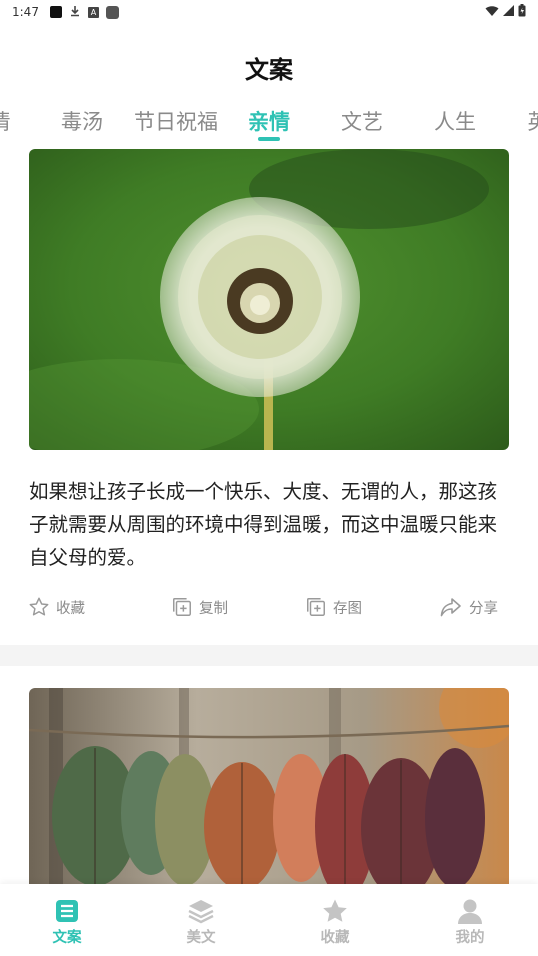 The height and width of the screenshot is (956, 538). Describe the element at coordinates (269, 70) in the screenshot. I see `page-title: 文案` at that location.